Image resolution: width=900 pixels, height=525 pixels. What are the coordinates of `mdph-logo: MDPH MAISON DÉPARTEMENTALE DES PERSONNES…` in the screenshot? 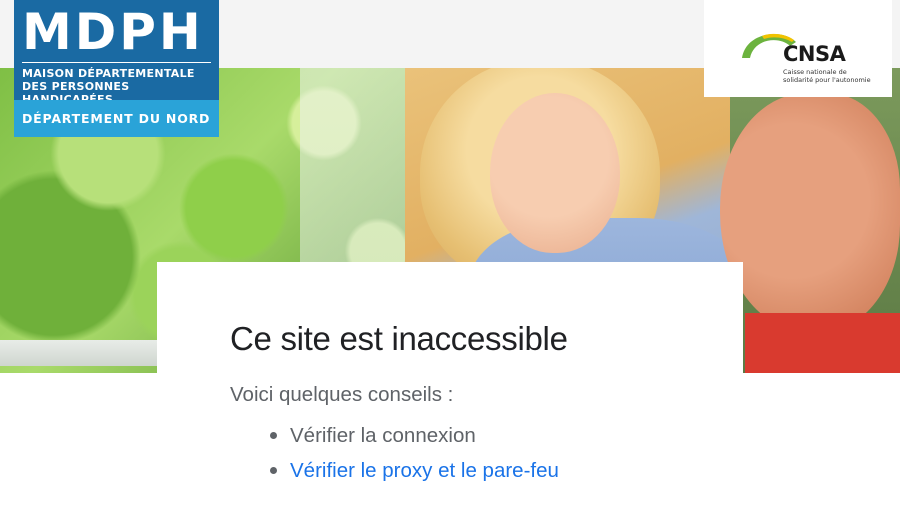 It's located at (116, 68).